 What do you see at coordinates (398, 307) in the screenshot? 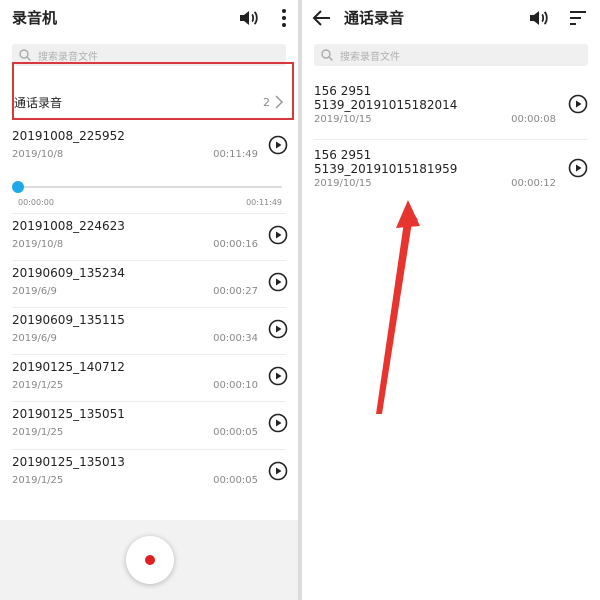
I see `annotation-arrow` at bounding box center [398, 307].